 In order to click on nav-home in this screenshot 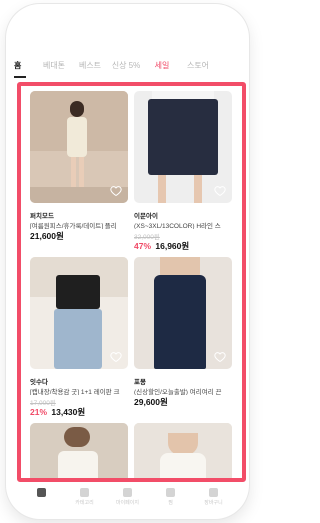, I will do `click(42, 493)`.